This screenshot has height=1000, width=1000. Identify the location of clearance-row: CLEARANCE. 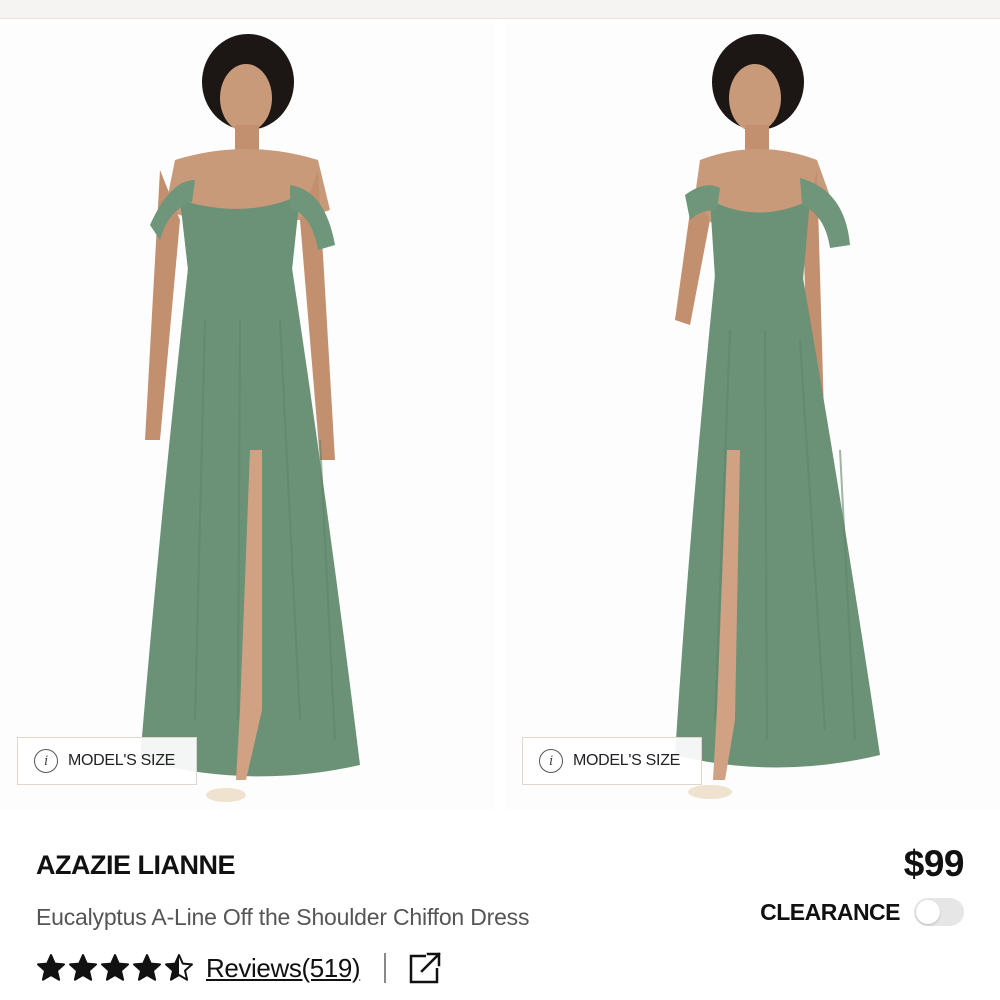
(862, 912).